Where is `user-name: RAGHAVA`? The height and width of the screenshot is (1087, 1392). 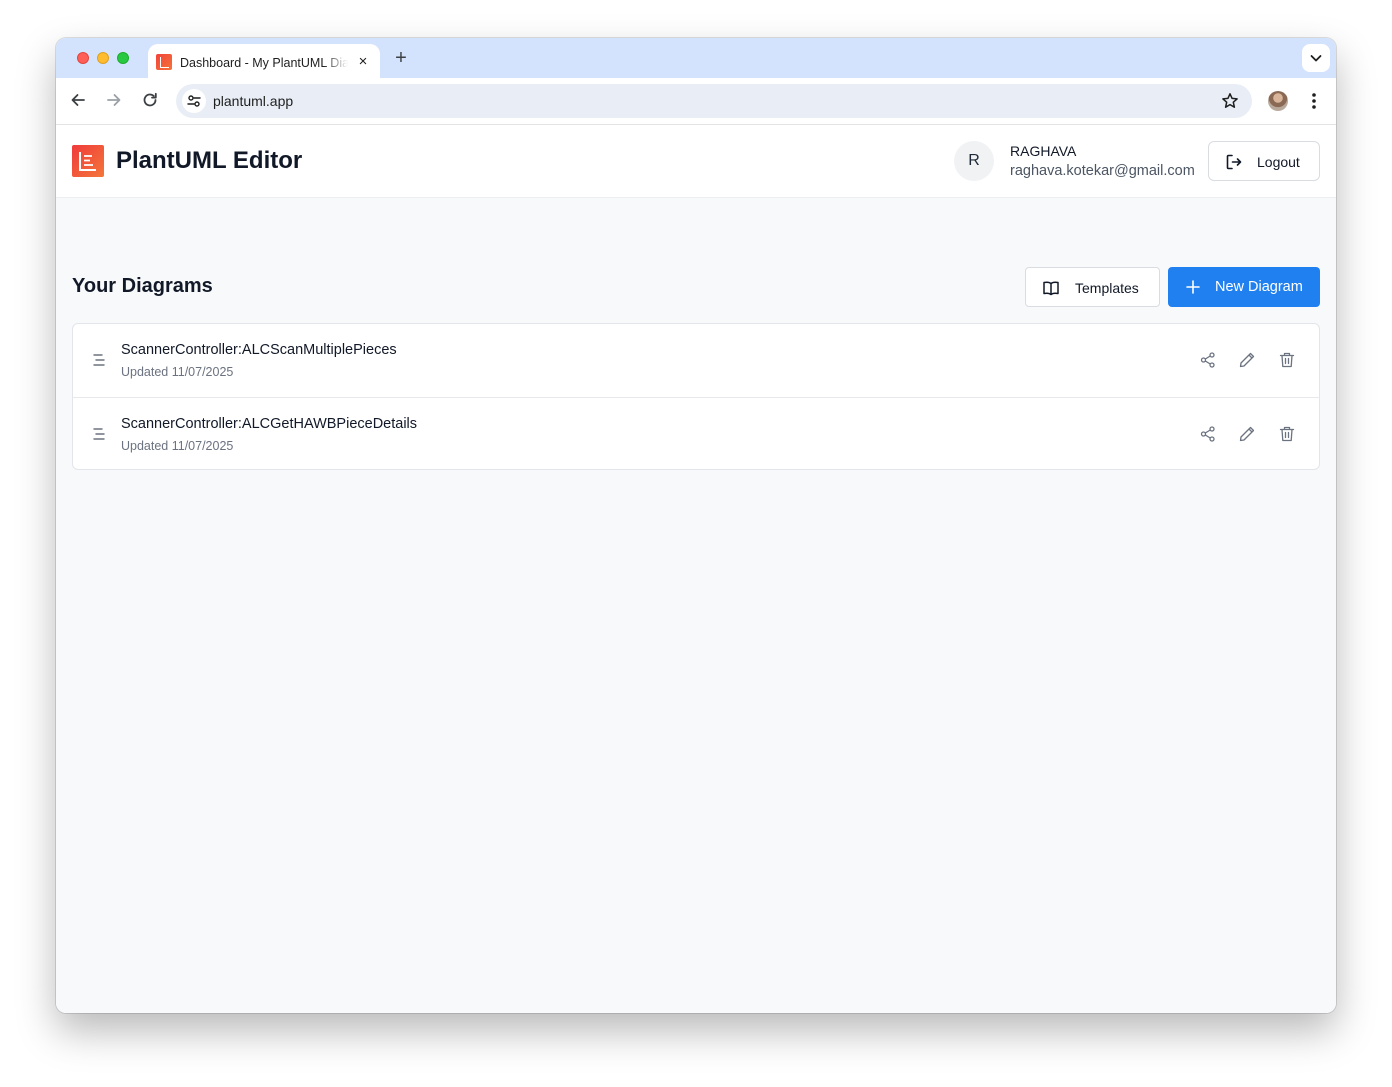 user-name: RAGHAVA is located at coordinates (1043, 151).